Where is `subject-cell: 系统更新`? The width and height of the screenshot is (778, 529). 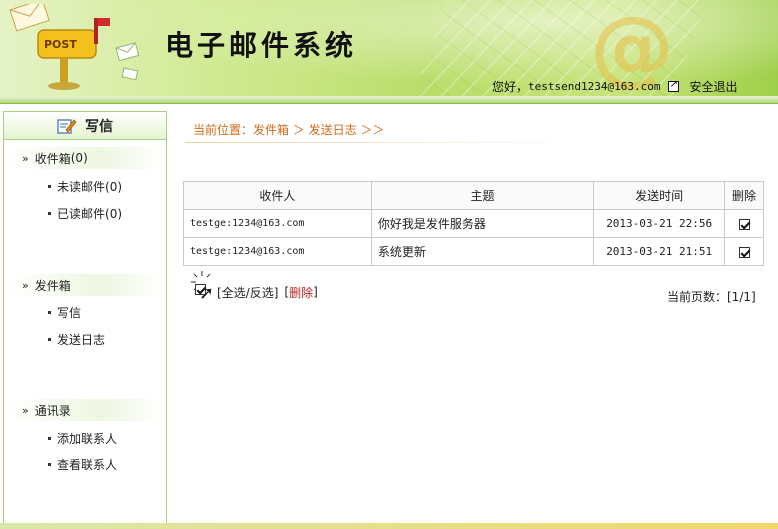
subject-cell: 系统更新 is located at coordinates (482, 251).